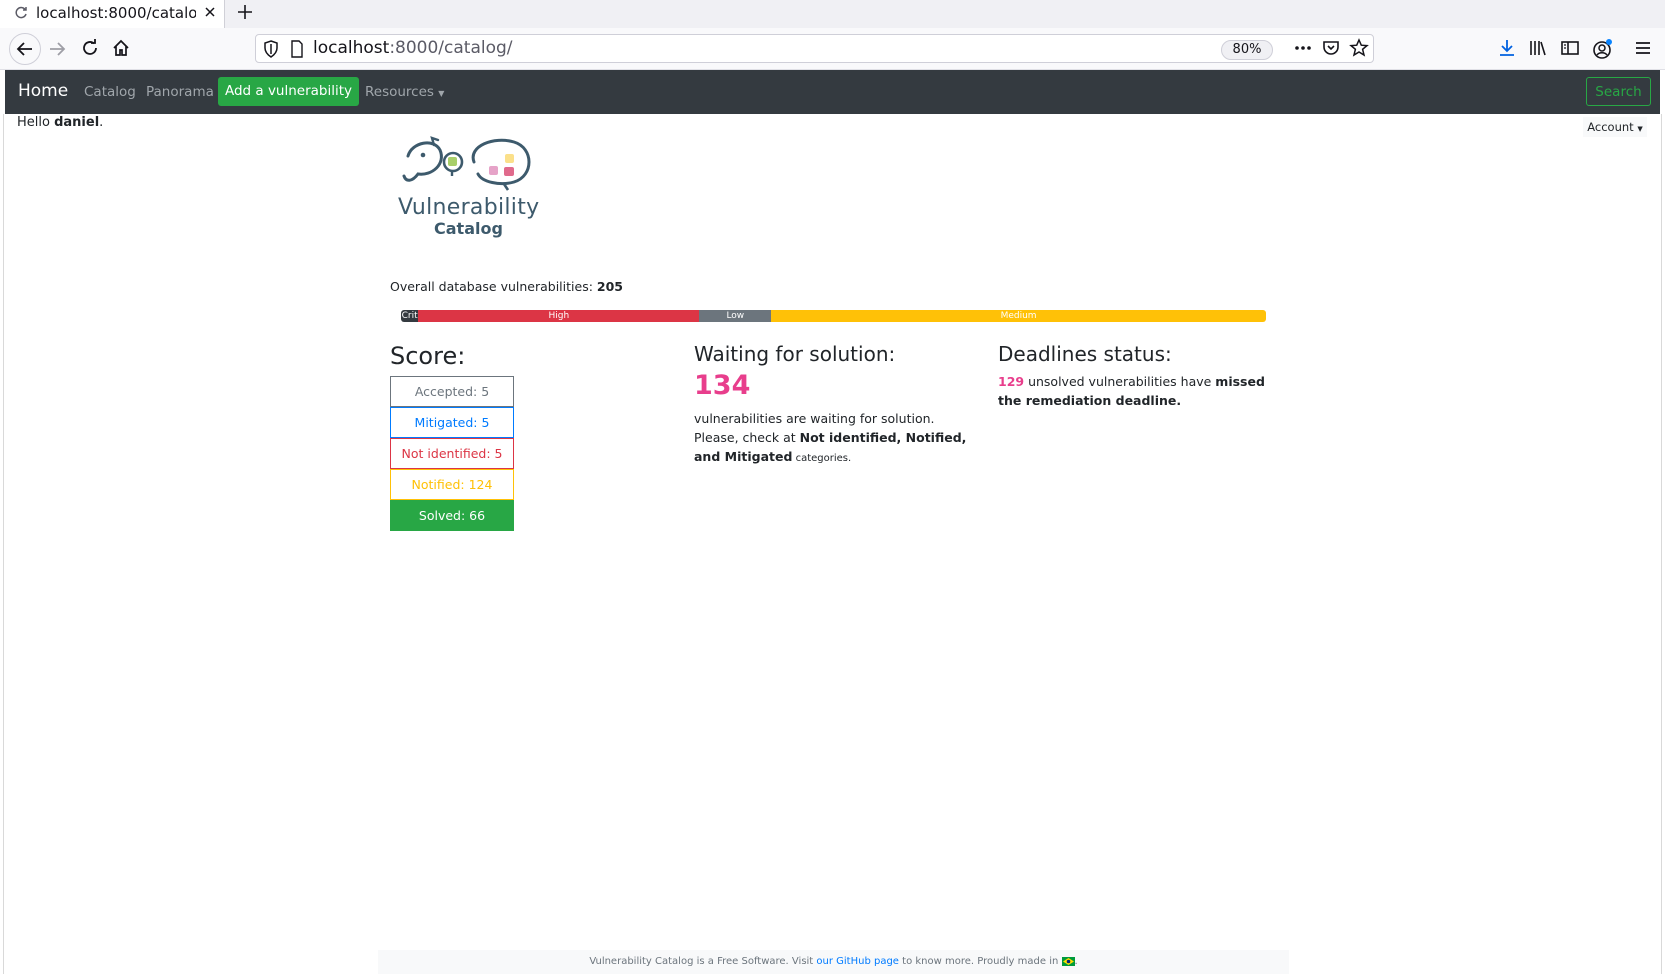  What do you see at coordinates (1120, 381) in the screenshot?
I see `deadlines-text: unsolved vulnerabilities have` at bounding box center [1120, 381].